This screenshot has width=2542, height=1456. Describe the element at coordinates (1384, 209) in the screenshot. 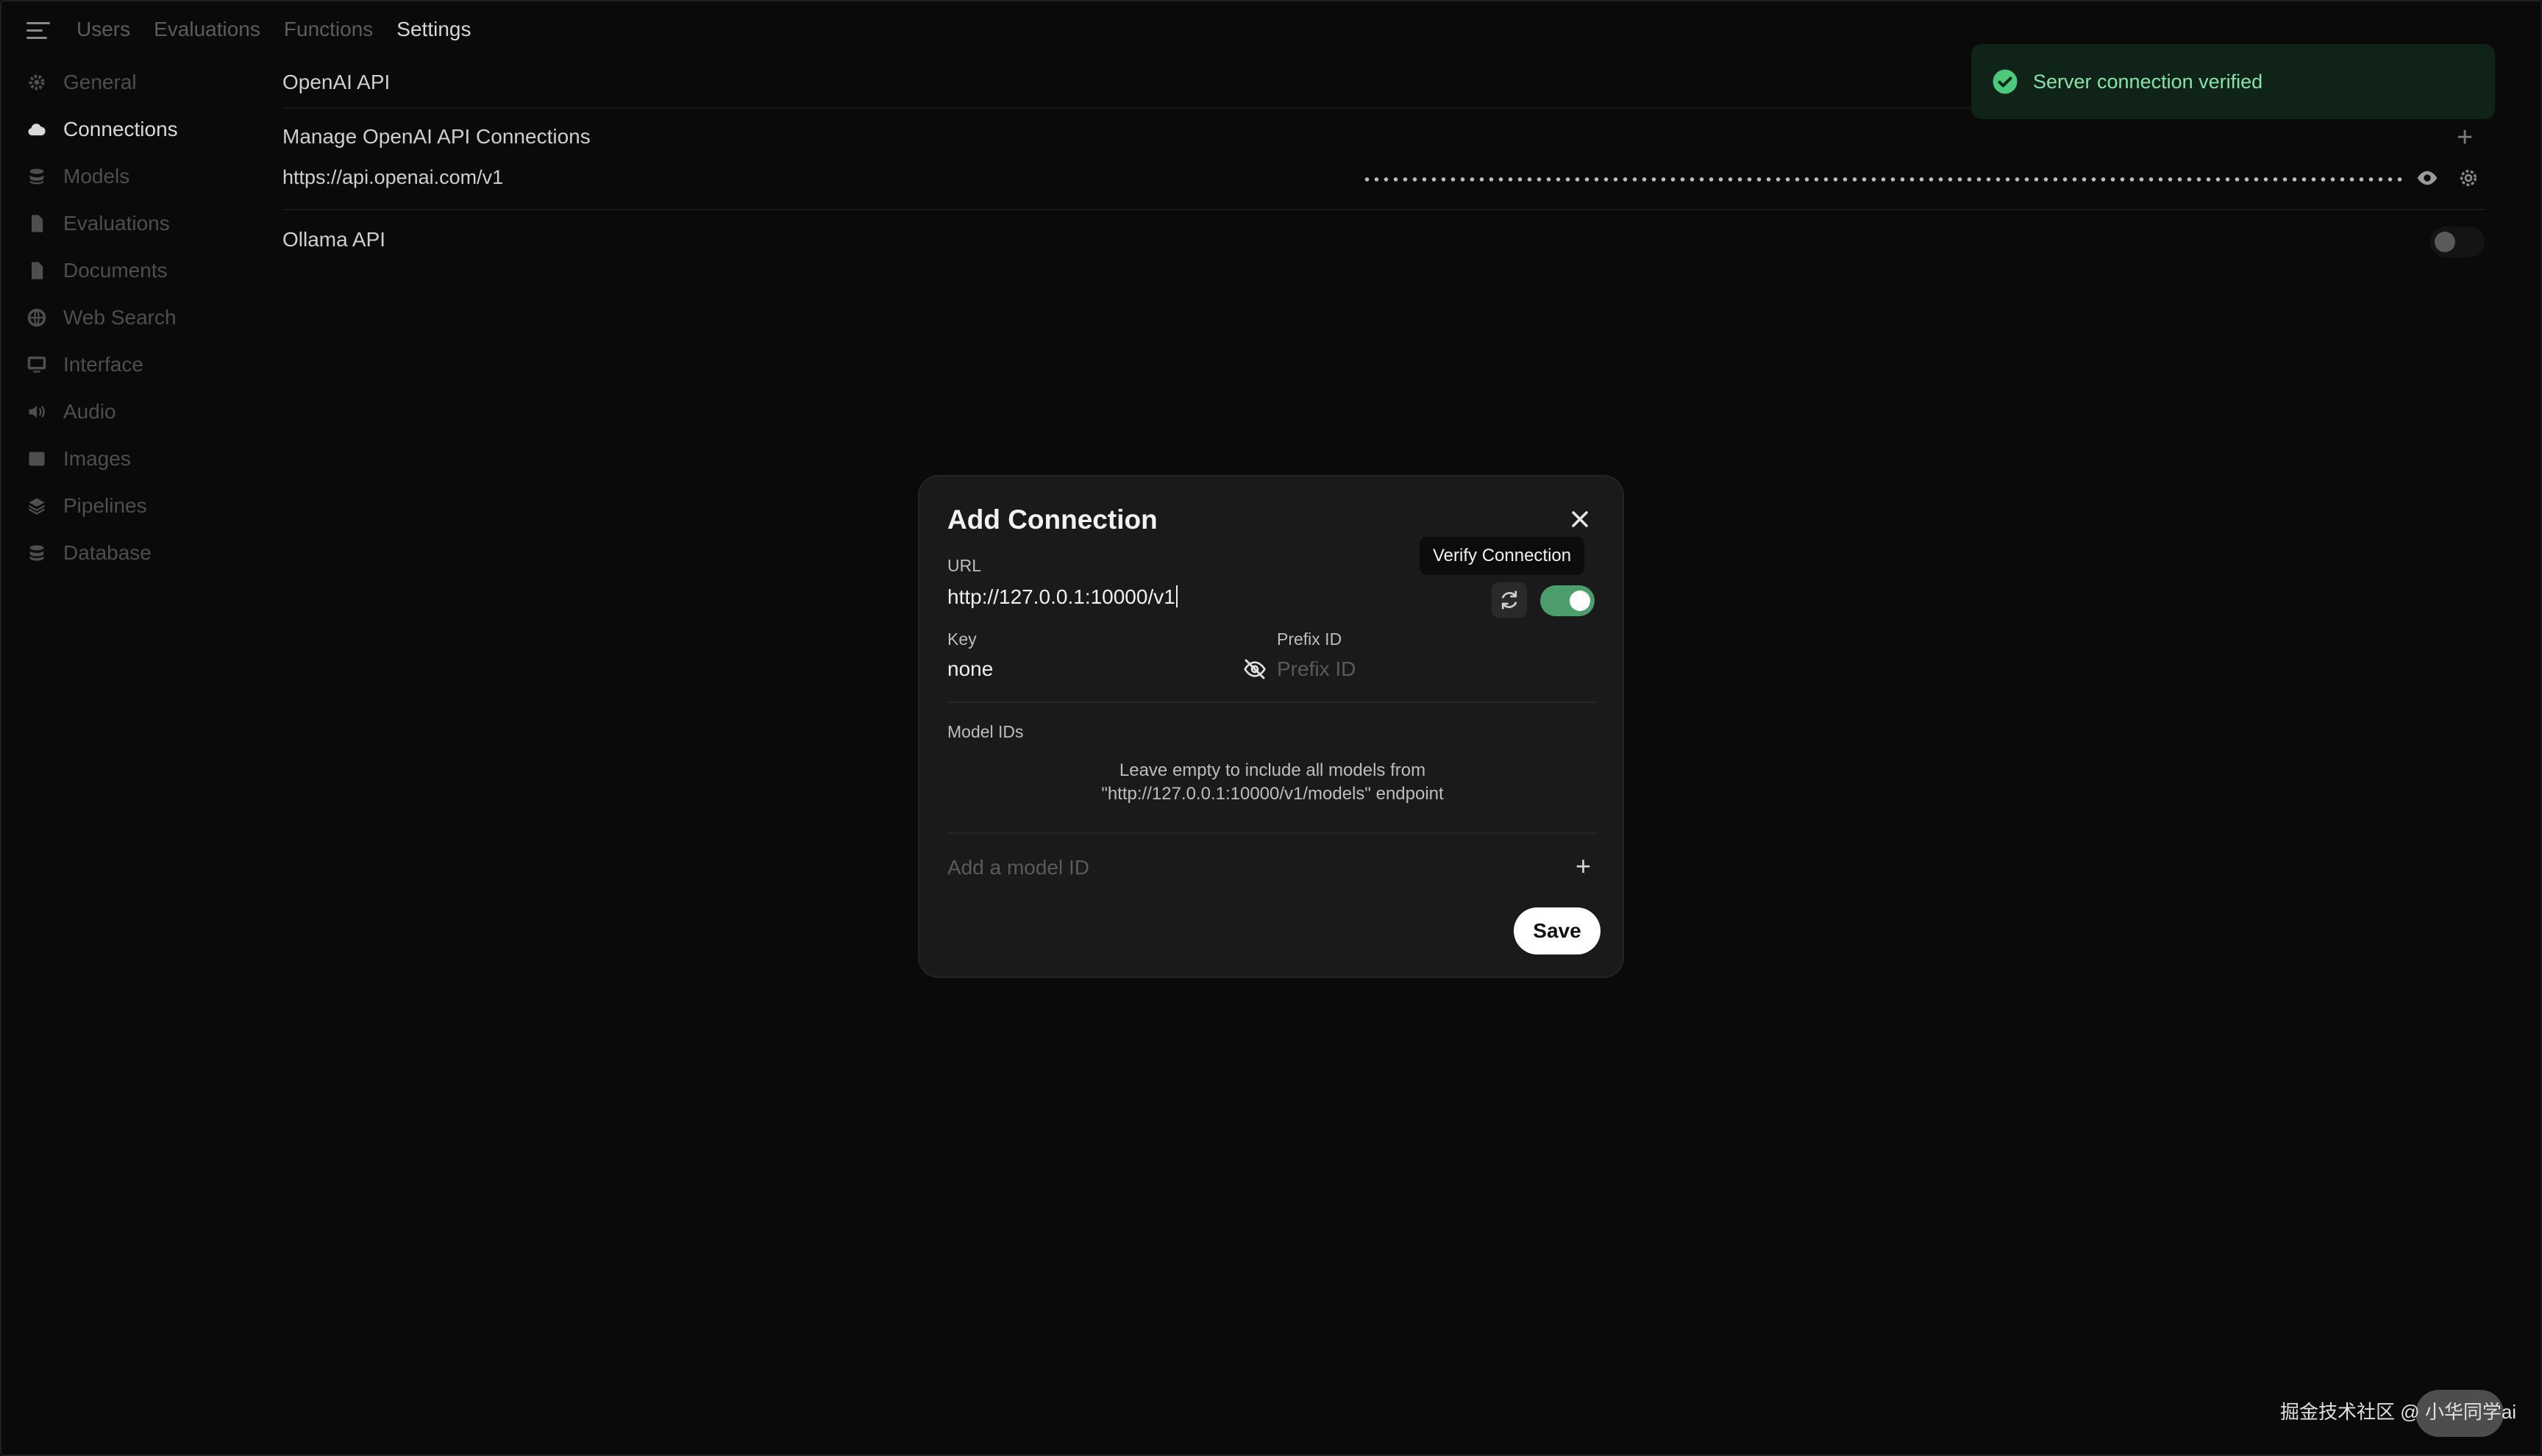

I see `section-divider` at that location.